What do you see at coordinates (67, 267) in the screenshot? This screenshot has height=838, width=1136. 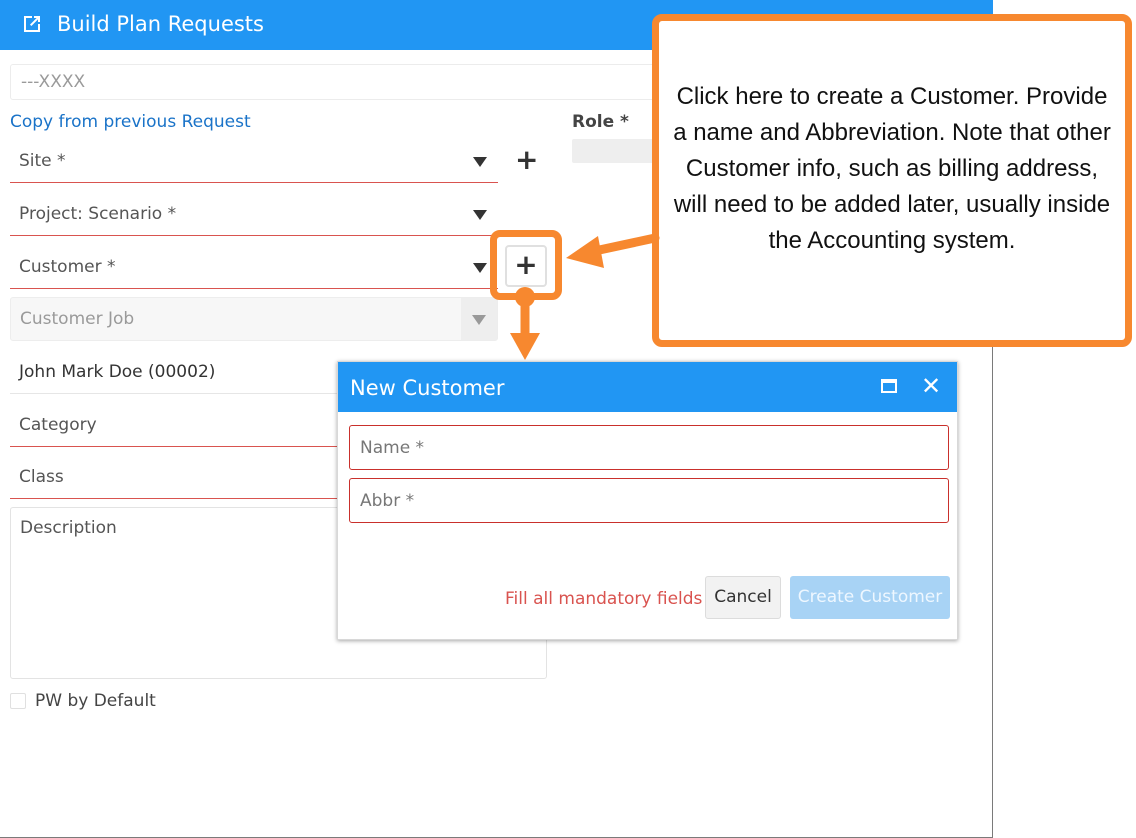 I see `customer-label: Customer *` at bounding box center [67, 267].